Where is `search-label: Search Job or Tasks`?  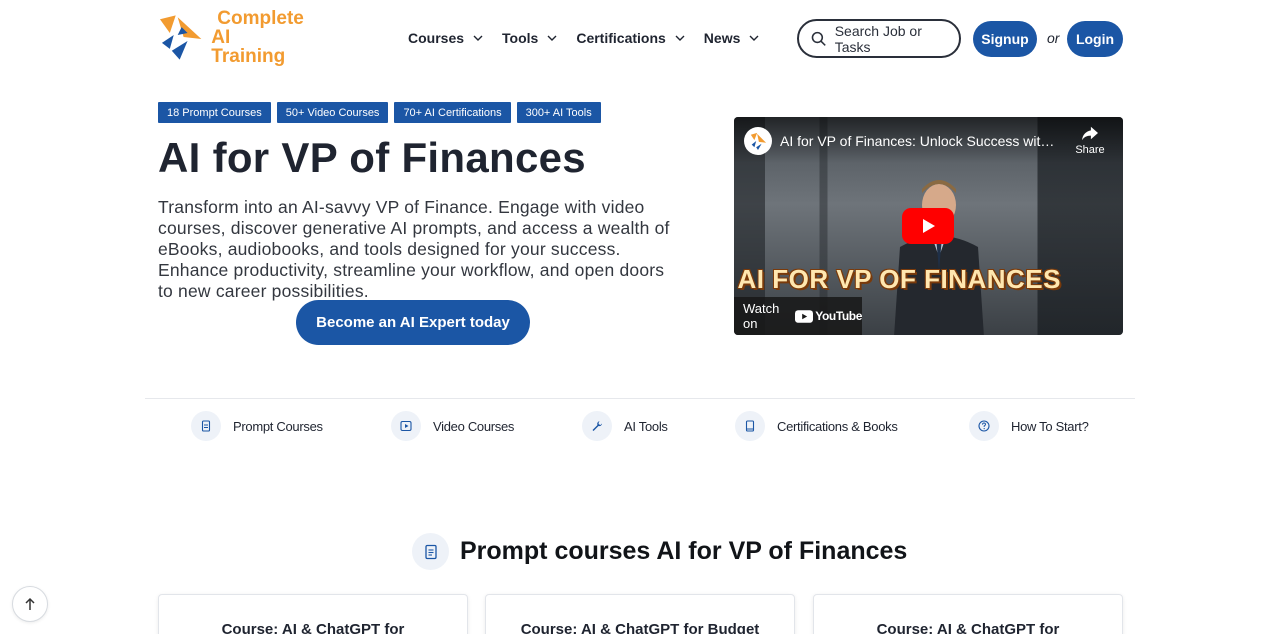
search-label: Search Job or Tasks is located at coordinates (878, 38).